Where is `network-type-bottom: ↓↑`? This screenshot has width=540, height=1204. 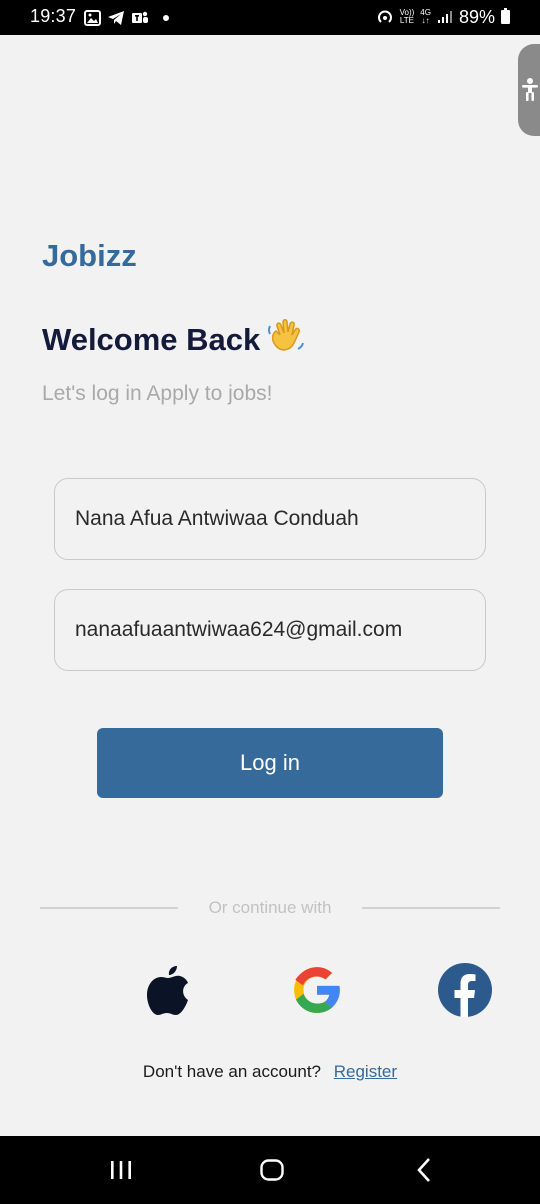
network-type-bottom: ↓↑ is located at coordinates (425, 20).